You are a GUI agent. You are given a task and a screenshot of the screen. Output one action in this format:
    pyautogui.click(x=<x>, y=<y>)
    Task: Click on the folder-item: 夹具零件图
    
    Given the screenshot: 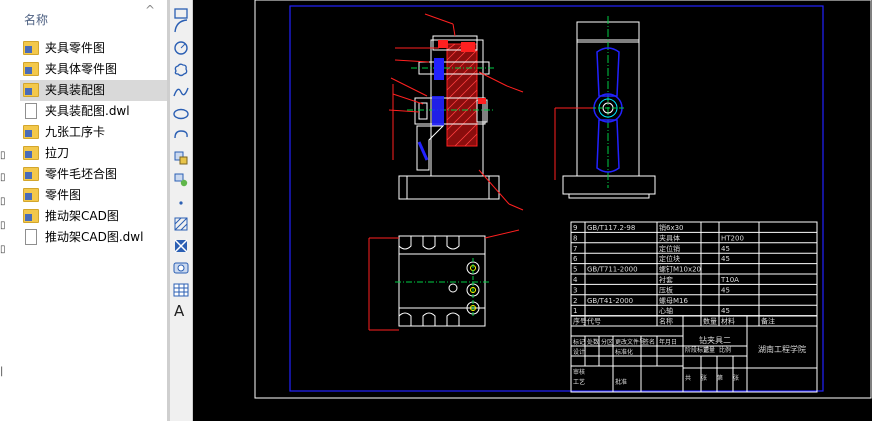 What is the action you would take?
    pyautogui.click(x=93, y=48)
    